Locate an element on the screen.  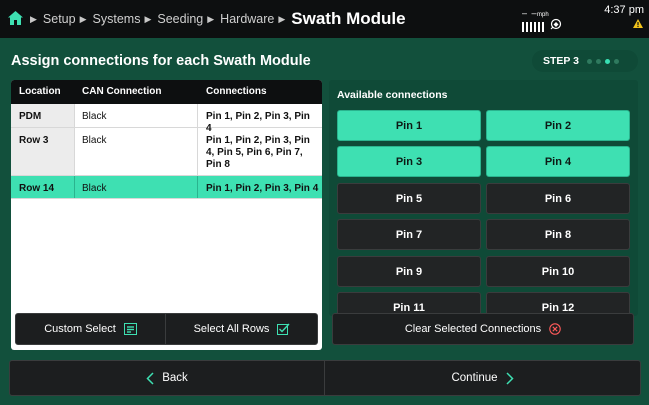
custom-select-icon is located at coordinates (130, 329).